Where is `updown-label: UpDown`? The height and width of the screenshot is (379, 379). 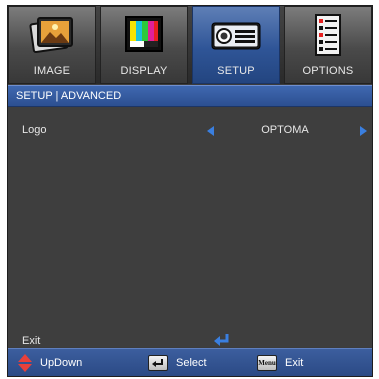 updown-label: UpDown is located at coordinates (61, 363).